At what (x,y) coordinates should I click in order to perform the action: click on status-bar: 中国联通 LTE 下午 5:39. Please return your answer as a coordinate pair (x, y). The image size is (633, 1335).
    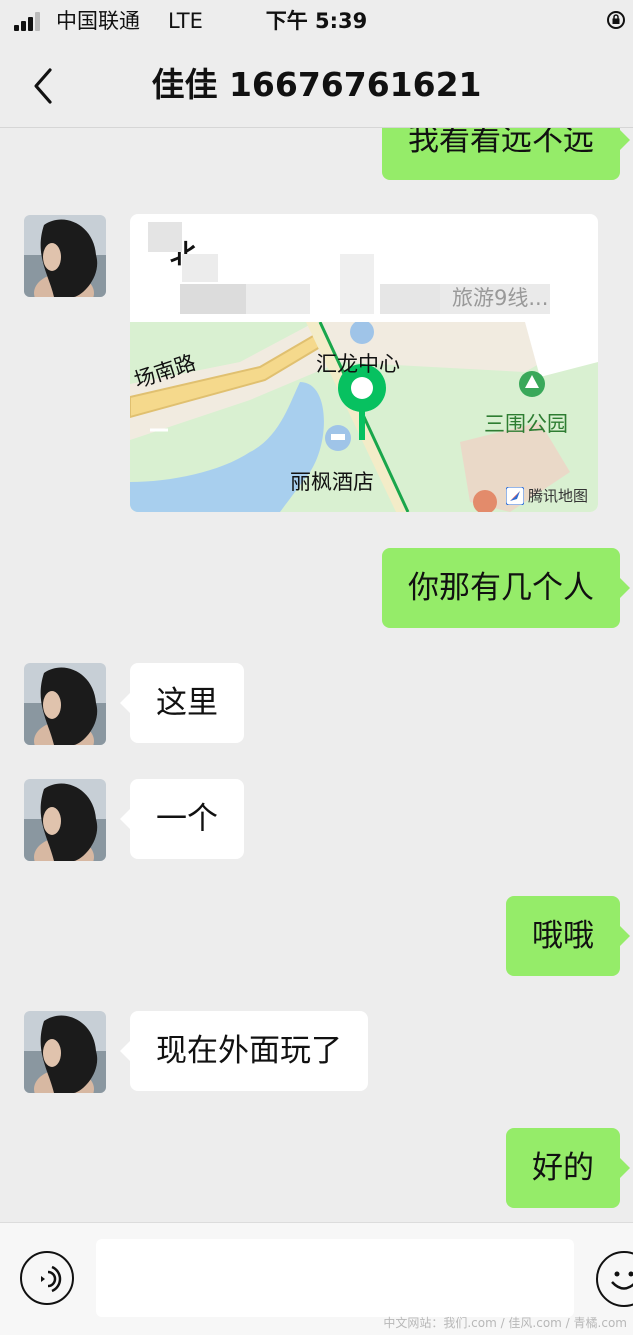
    Looking at the image, I should click on (316, 21).